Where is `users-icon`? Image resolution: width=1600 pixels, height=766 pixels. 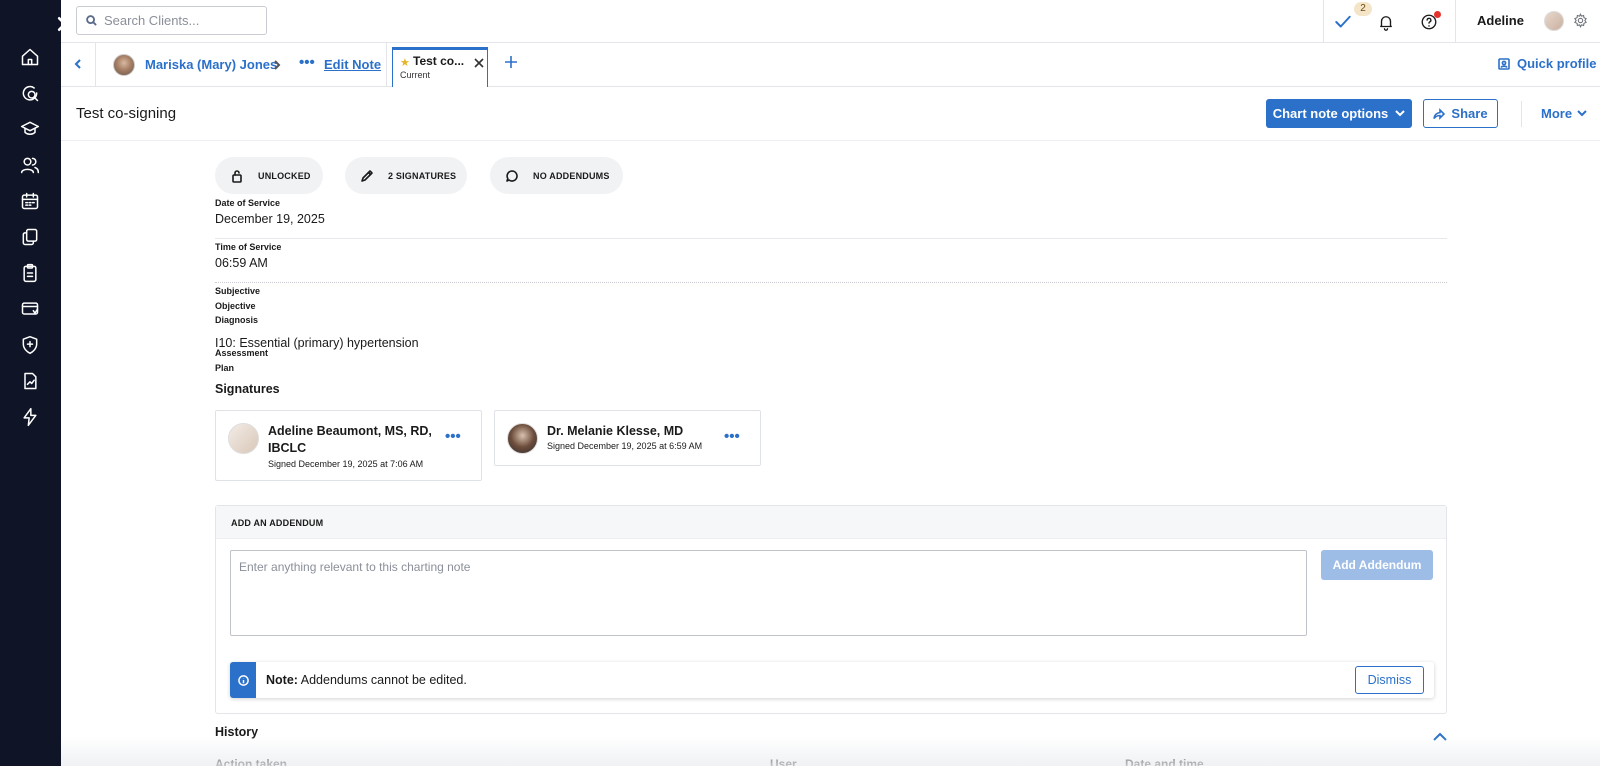 users-icon is located at coordinates (30, 165).